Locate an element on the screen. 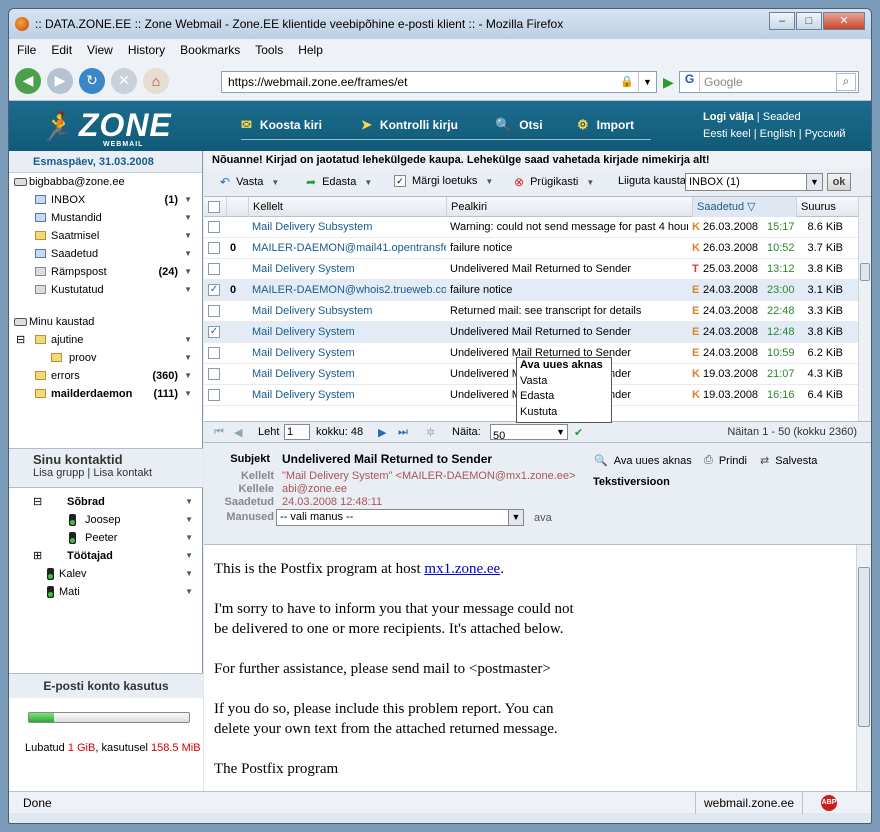 Image resolution: width=880 pixels, height=832 pixels. language-links: Eesti keel | English | Русский is located at coordinates (774, 134).